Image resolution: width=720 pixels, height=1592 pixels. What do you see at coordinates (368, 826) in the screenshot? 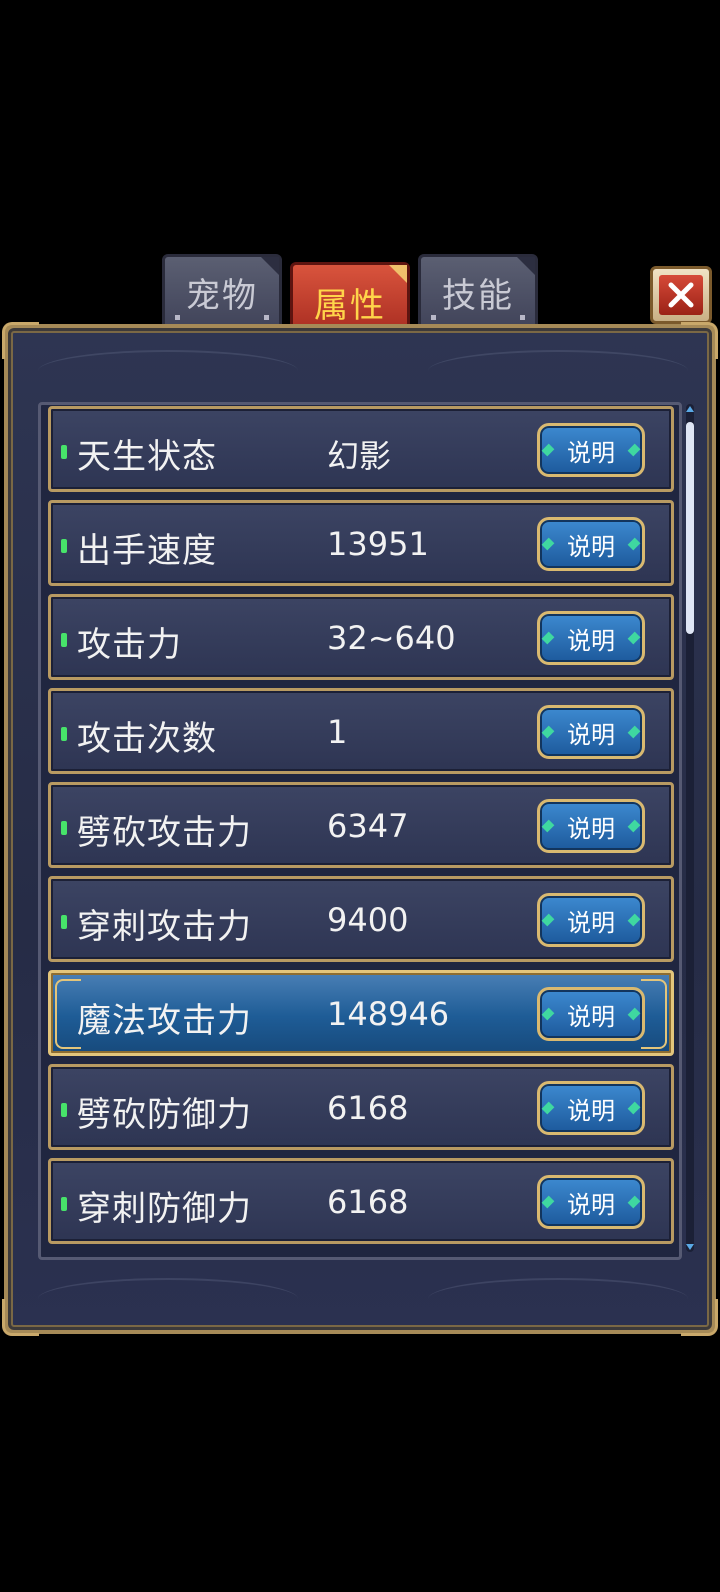
I see `attribute-value: 6347` at bounding box center [368, 826].